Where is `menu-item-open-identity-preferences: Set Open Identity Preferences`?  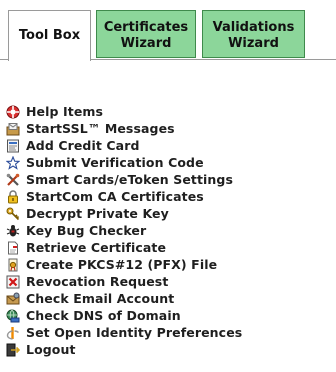
menu-item-open-identity-preferences: Set Open Identity Preferences is located at coordinates (124, 332).